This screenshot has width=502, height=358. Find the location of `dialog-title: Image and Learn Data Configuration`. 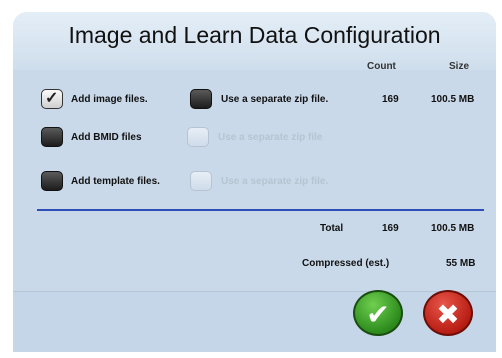

dialog-title: Image and Learn Data Configuration is located at coordinates (254, 35).